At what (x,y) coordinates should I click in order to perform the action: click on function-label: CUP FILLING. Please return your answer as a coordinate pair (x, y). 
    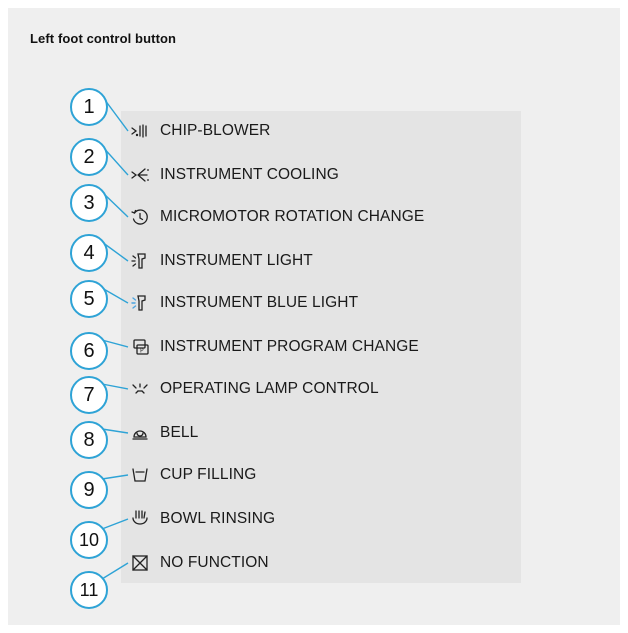
    Looking at the image, I should click on (208, 474).